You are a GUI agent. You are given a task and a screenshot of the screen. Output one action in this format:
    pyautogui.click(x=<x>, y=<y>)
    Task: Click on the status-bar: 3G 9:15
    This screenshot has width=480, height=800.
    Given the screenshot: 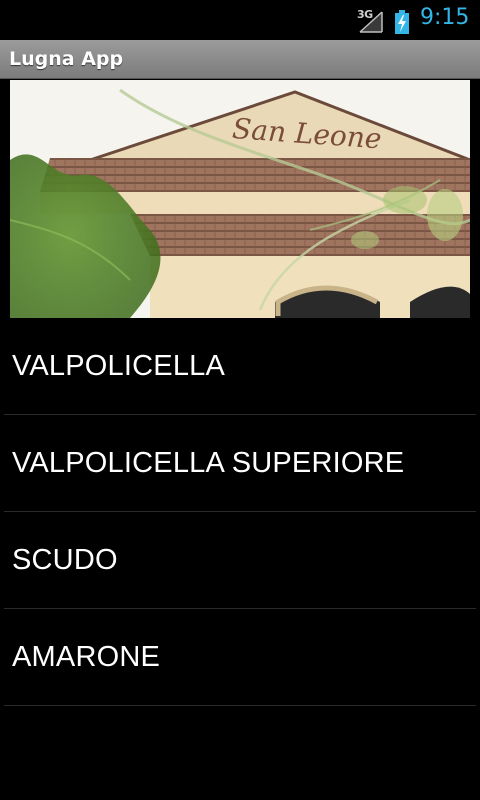 What is the action you would take?
    pyautogui.click(x=240, y=20)
    